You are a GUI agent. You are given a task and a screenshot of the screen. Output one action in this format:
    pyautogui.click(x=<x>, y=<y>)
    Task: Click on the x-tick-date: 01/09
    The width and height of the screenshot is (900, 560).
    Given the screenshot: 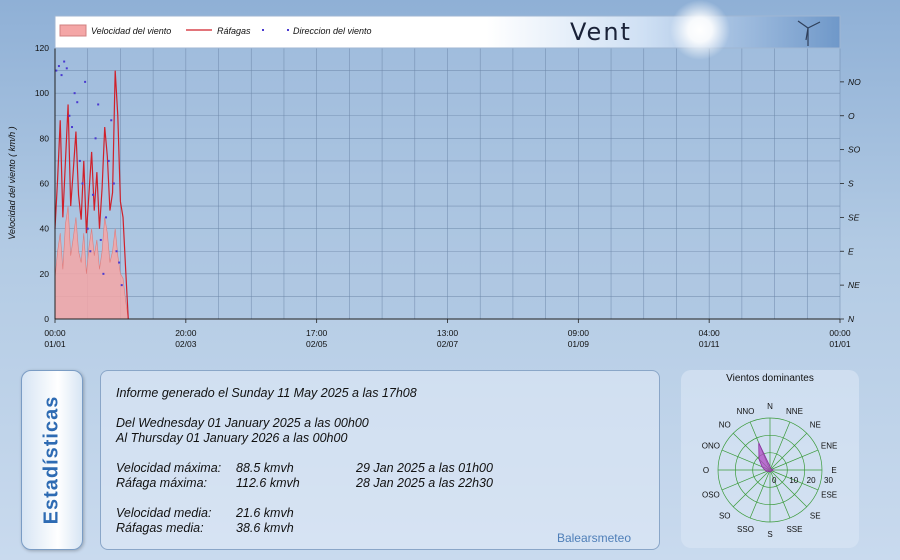 What is the action you would take?
    pyautogui.click(x=579, y=344)
    